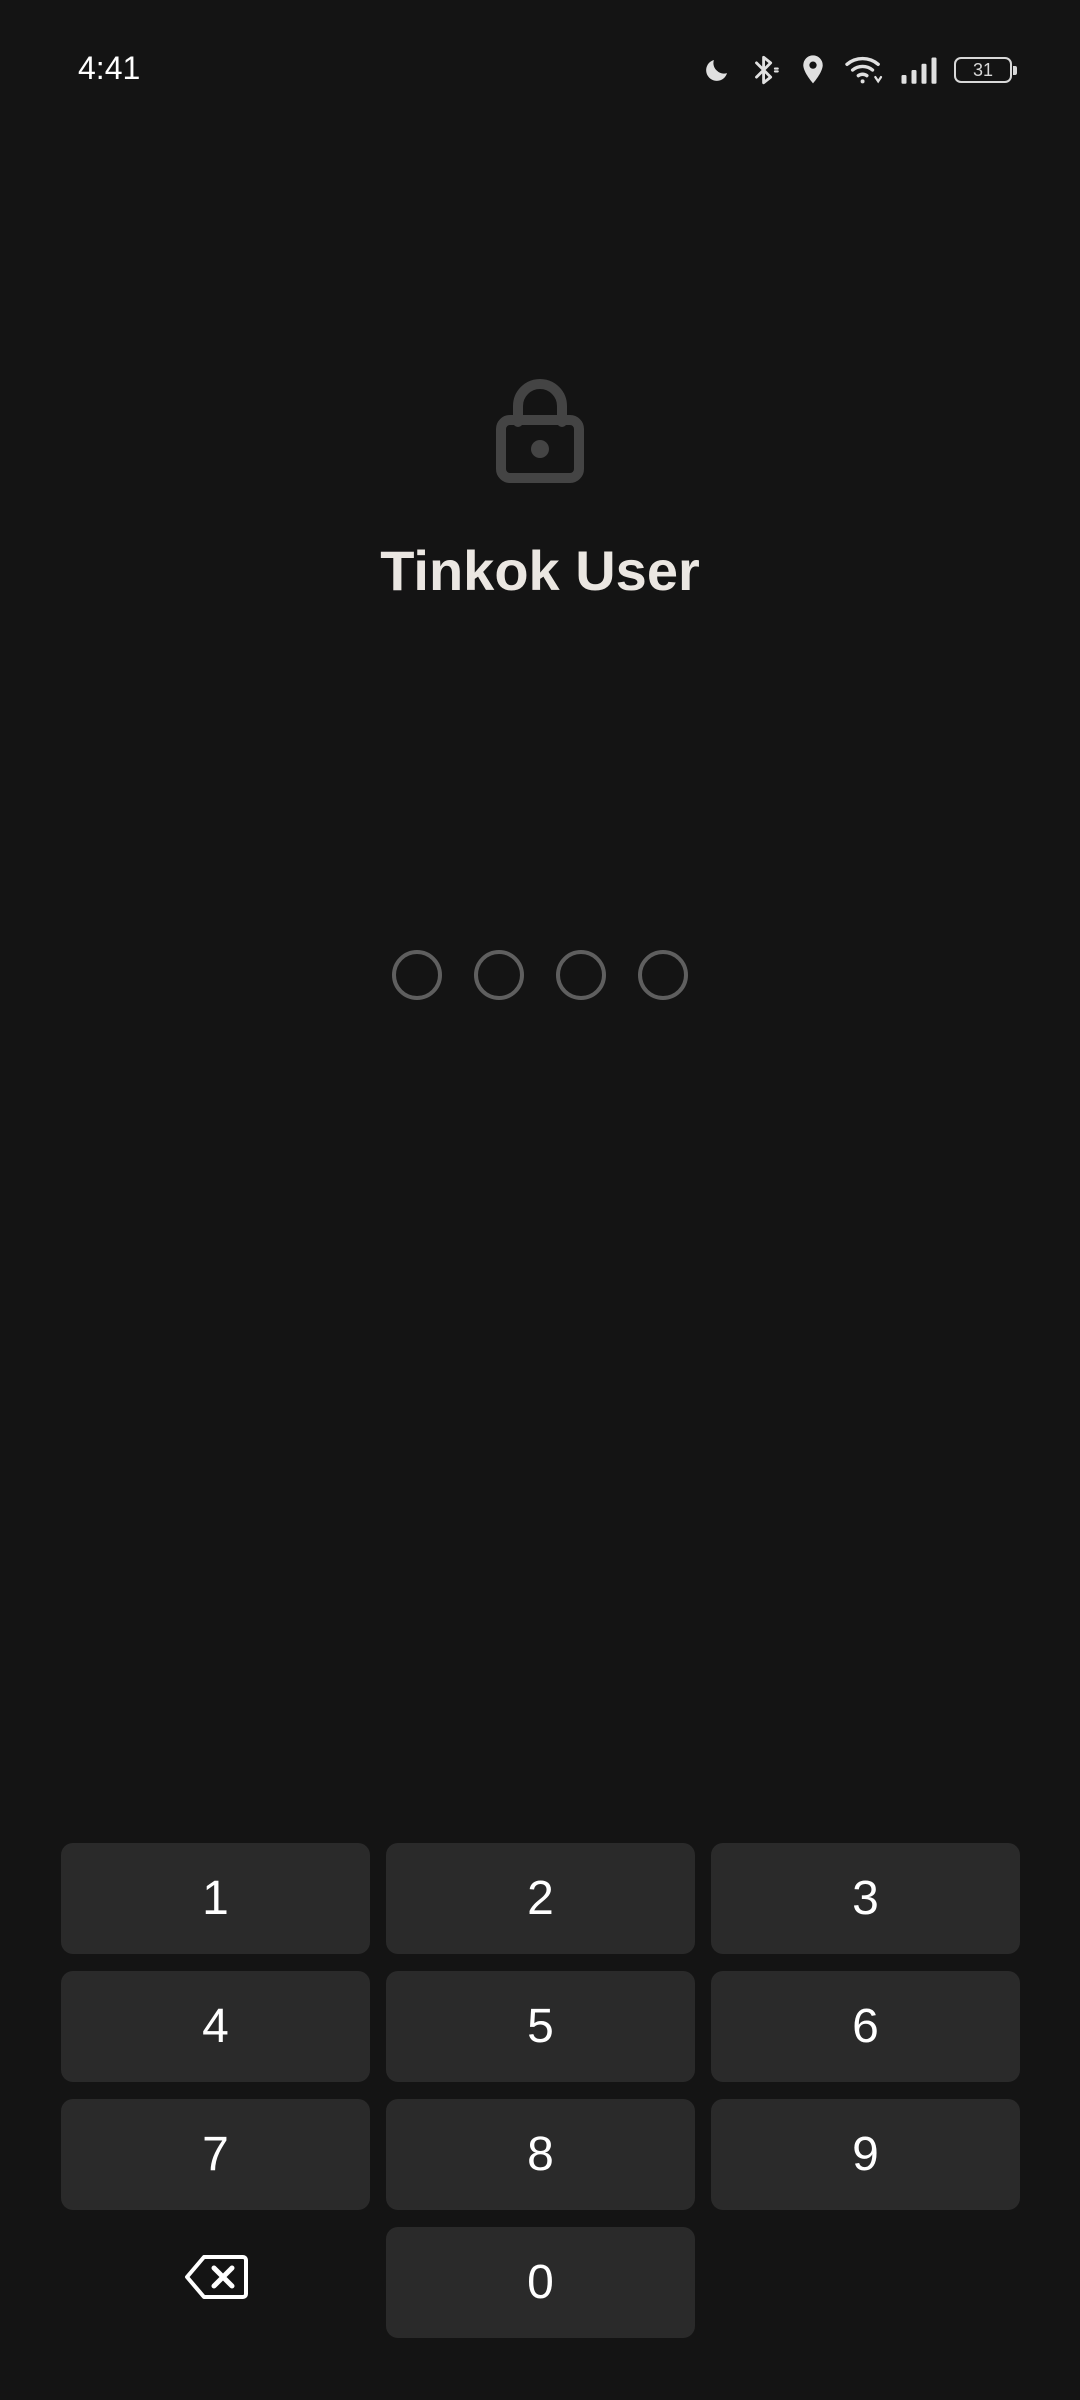  Describe the element at coordinates (109, 68) in the screenshot. I see `status-time: 4:41` at that location.